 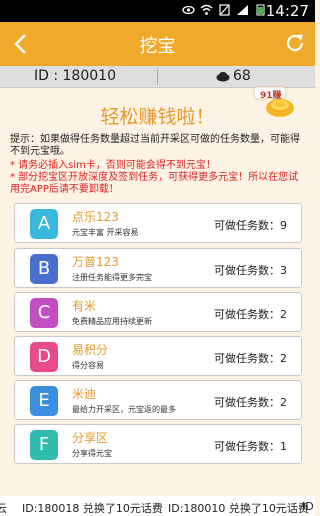 What do you see at coordinates (250, 270) in the screenshot?
I see `task-count: 可做任务数：3` at bounding box center [250, 270].